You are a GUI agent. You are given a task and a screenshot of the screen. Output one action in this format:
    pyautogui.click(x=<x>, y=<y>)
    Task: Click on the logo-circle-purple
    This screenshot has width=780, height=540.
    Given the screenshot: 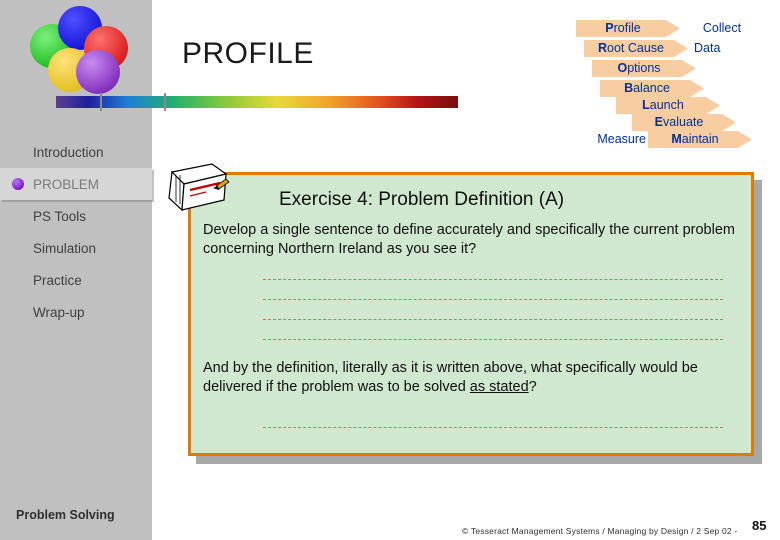 What is the action you would take?
    pyautogui.click(x=98, y=72)
    